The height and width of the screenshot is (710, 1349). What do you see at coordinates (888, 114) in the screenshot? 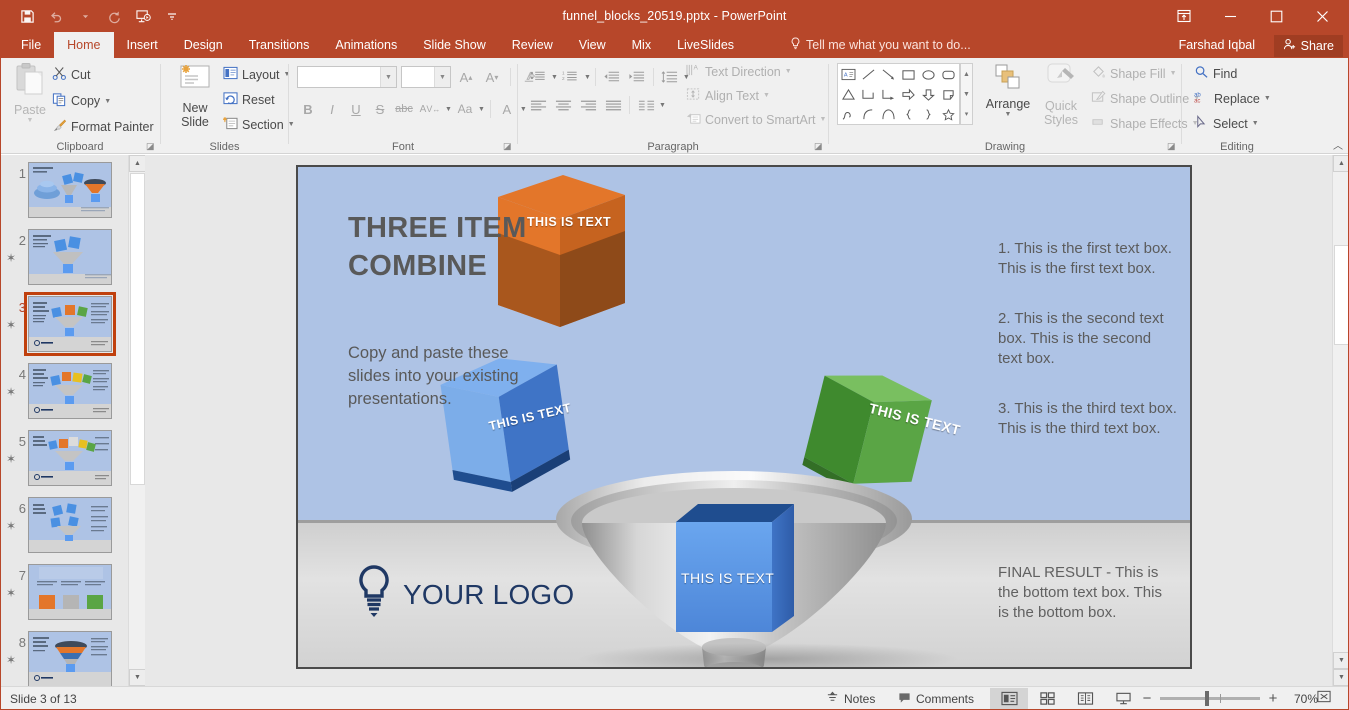
I see `arc-shape-icon` at bounding box center [888, 114].